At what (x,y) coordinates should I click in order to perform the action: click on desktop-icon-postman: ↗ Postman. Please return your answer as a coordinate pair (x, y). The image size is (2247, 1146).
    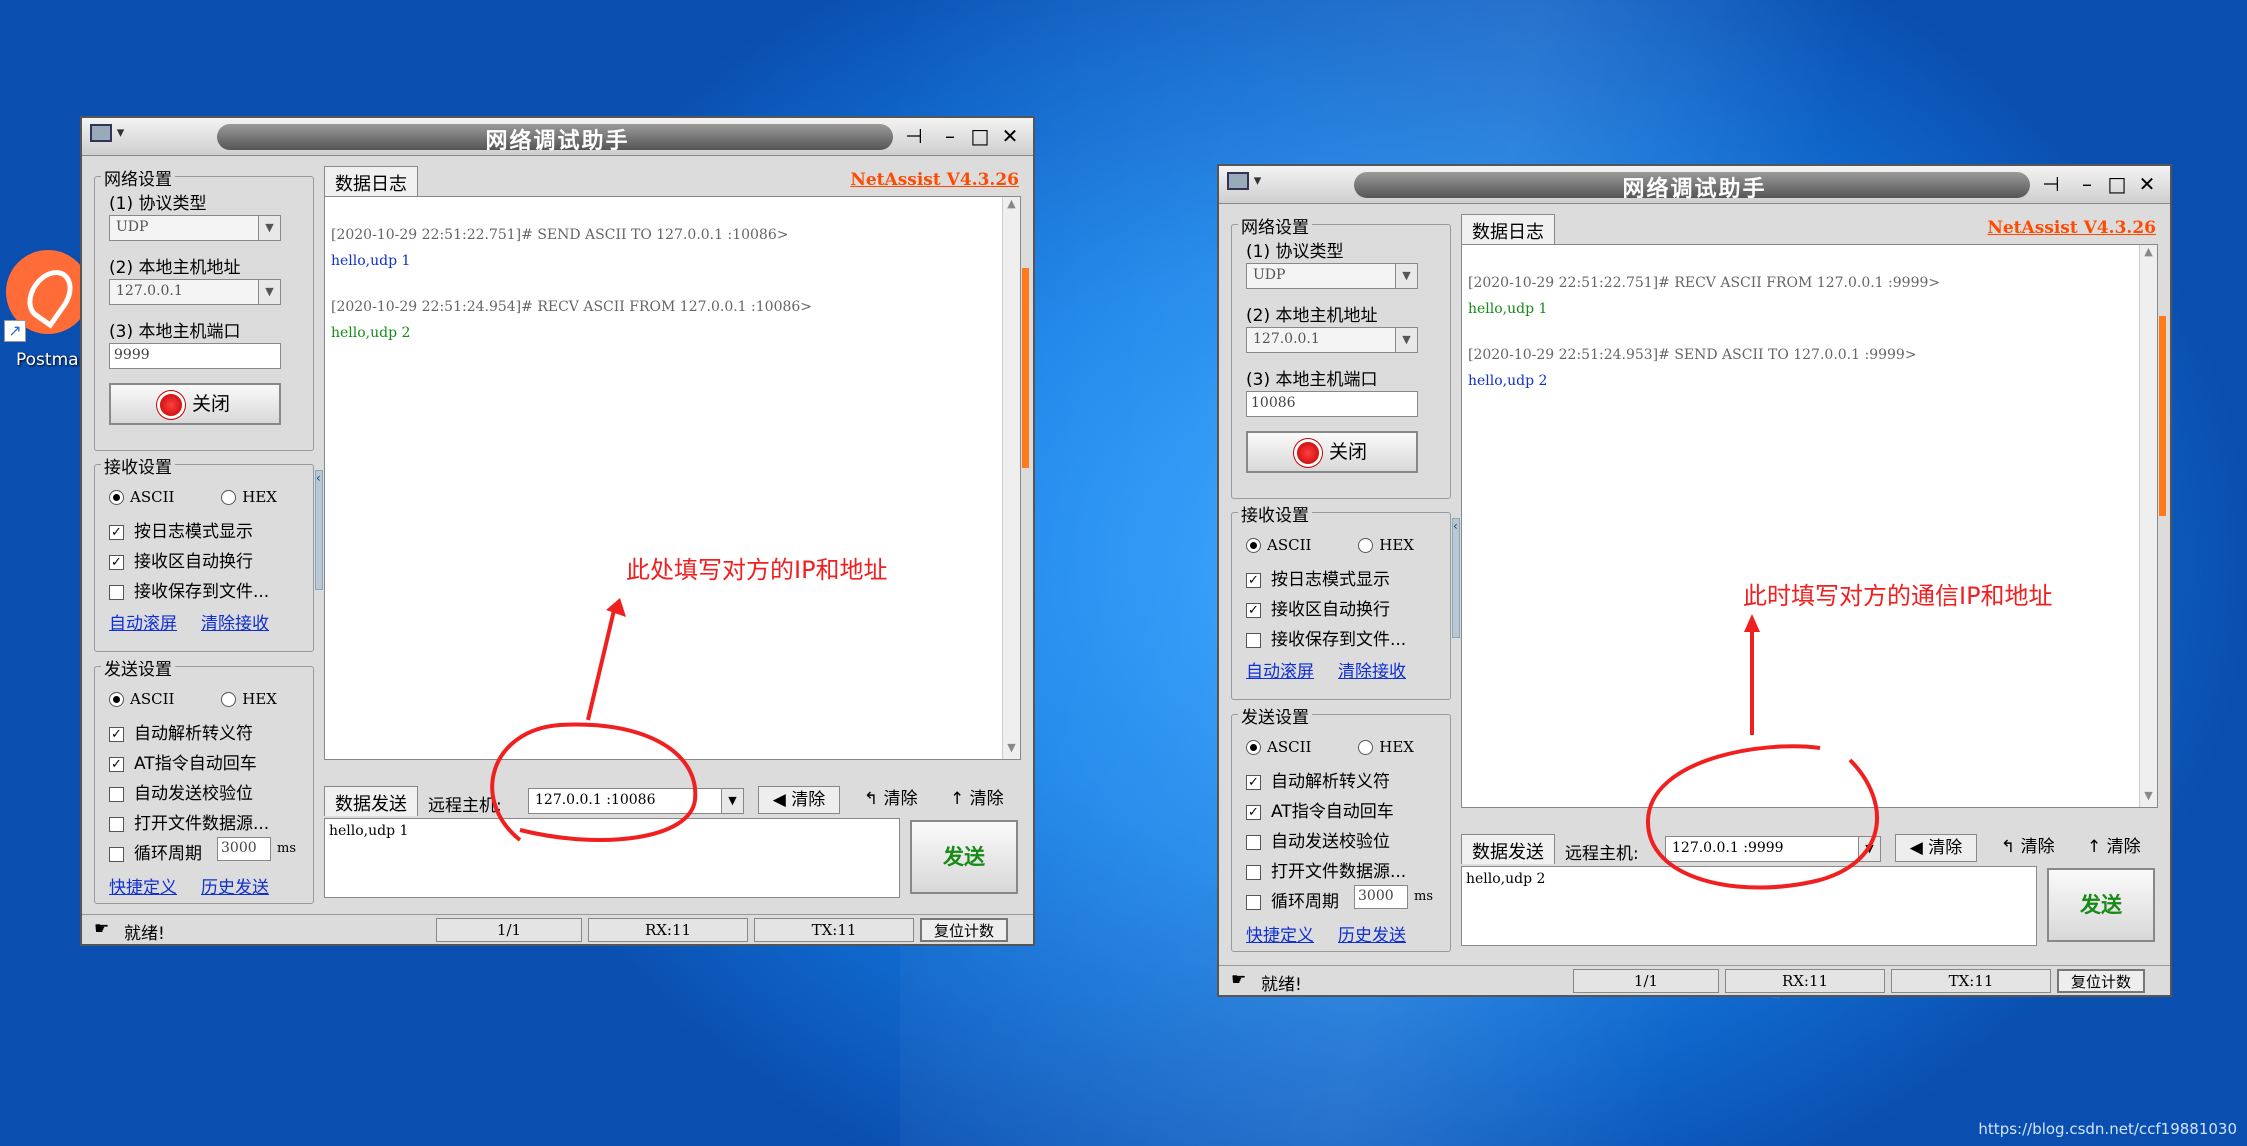
    Looking at the image, I should click on (45, 315).